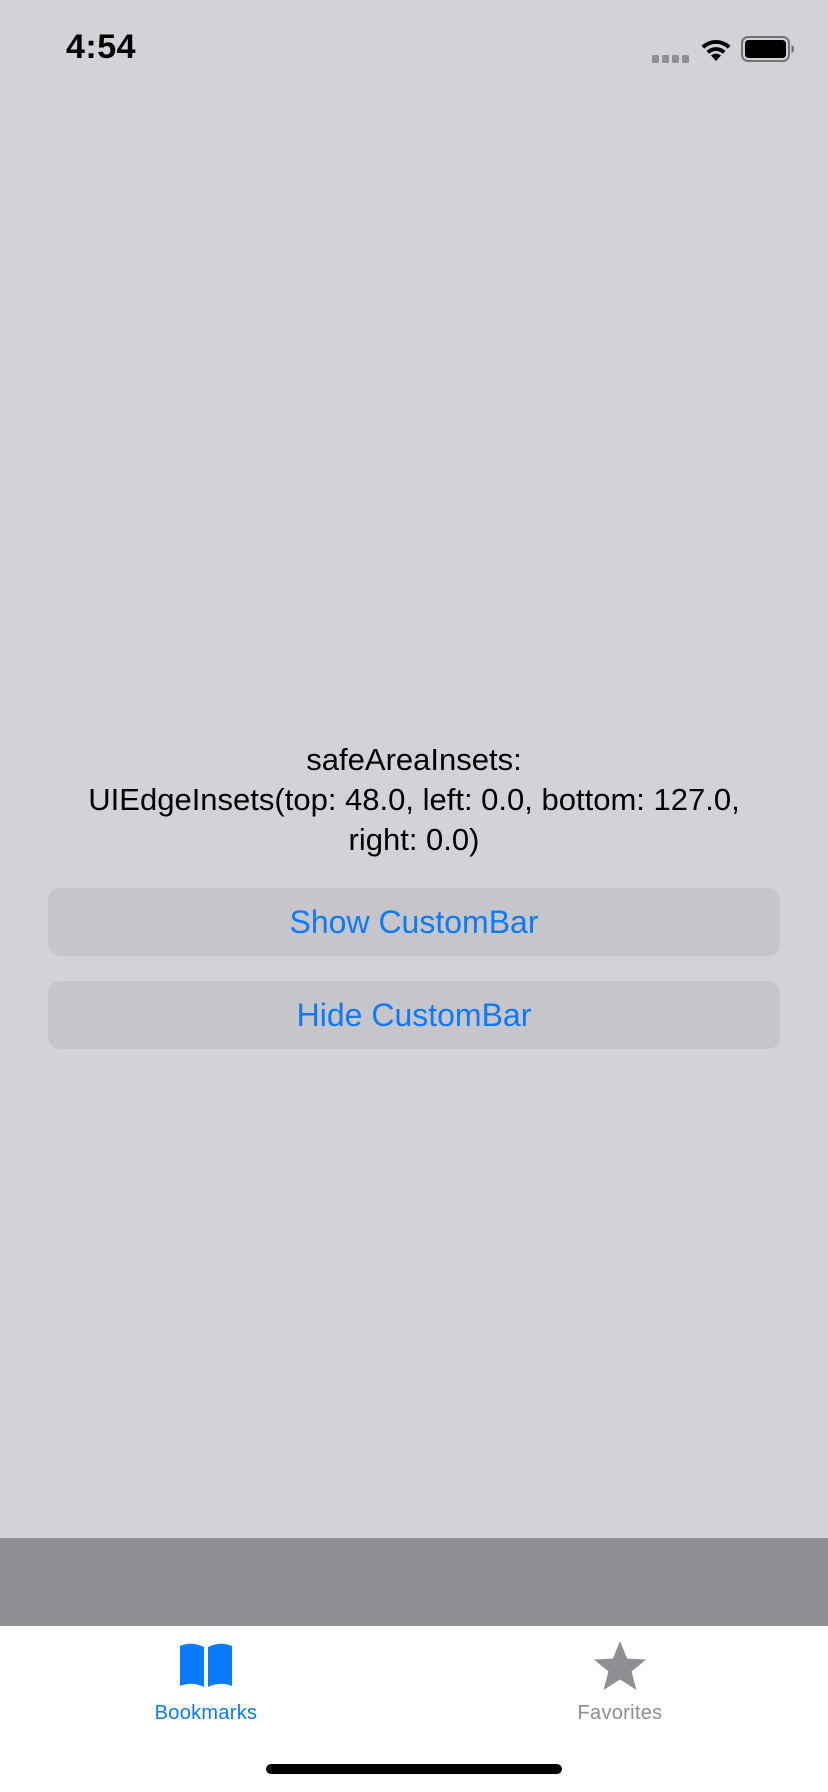  Describe the element at coordinates (620, 1713) in the screenshot. I see `tab-favorites-label: Favorites` at that location.